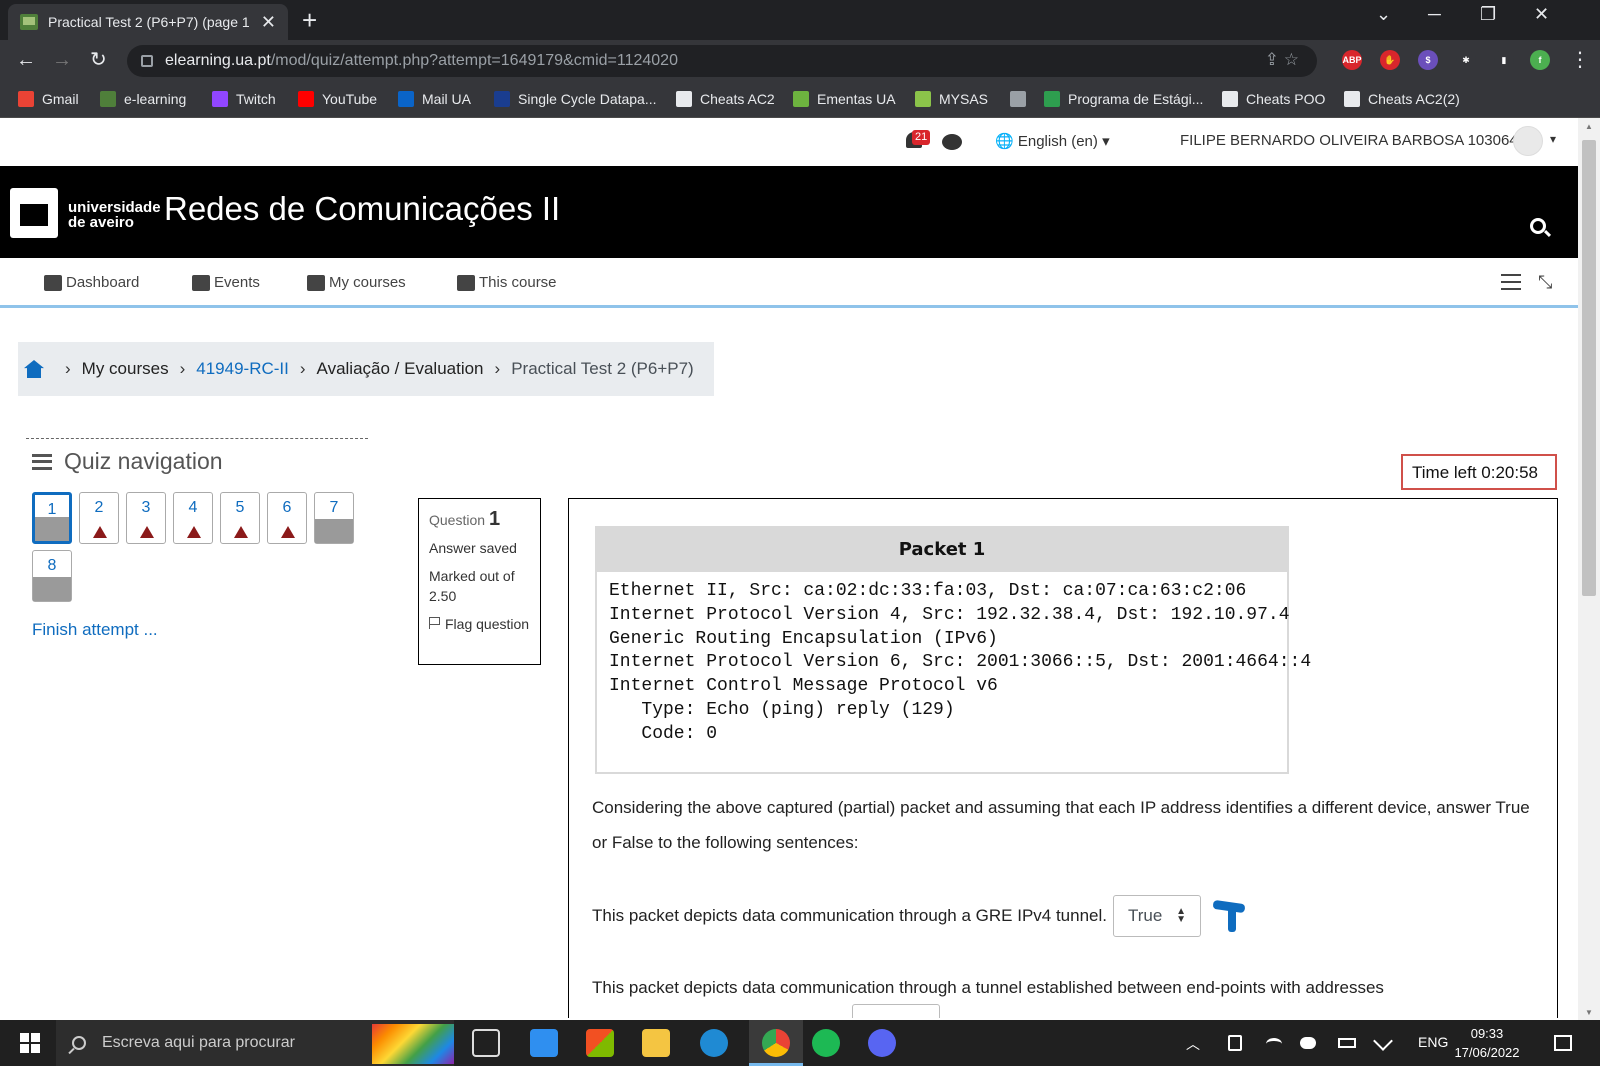 The image size is (1600, 1066). What do you see at coordinates (1193, 1044) in the screenshot?
I see `tray-overflow-icon: ︿` at bounding box center [1193, 1044].